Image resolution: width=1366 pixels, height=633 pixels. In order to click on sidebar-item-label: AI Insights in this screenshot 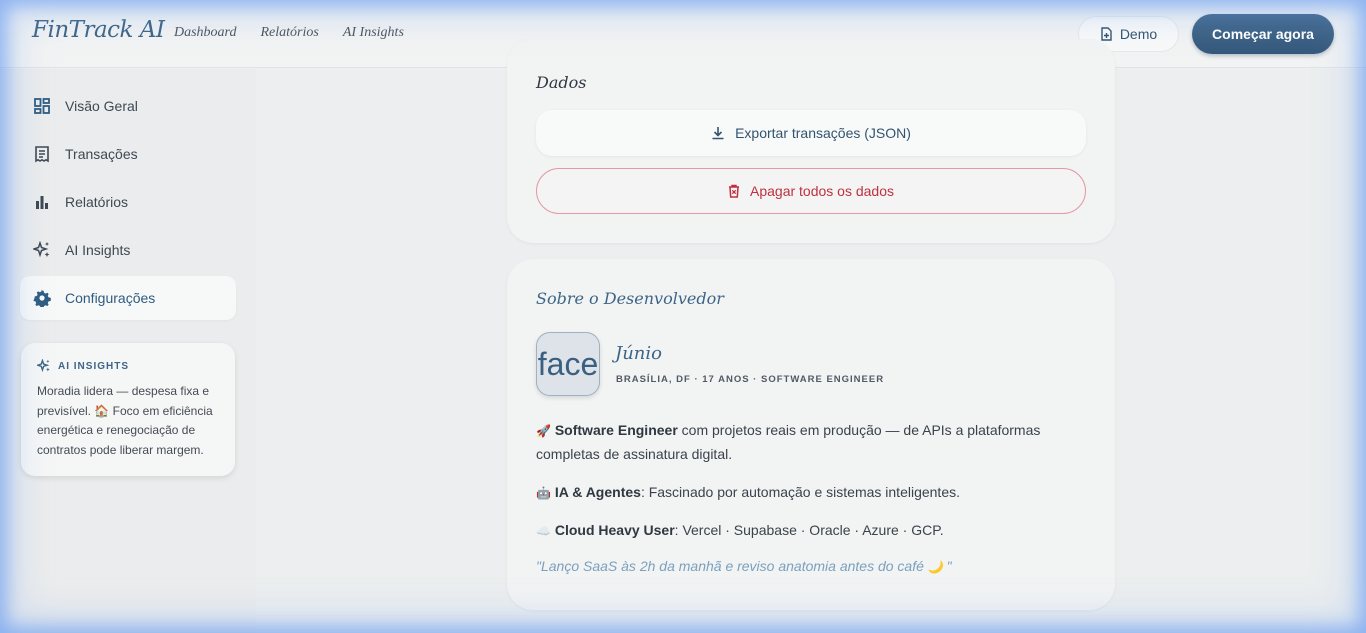, I will do `click(98, 250)`.